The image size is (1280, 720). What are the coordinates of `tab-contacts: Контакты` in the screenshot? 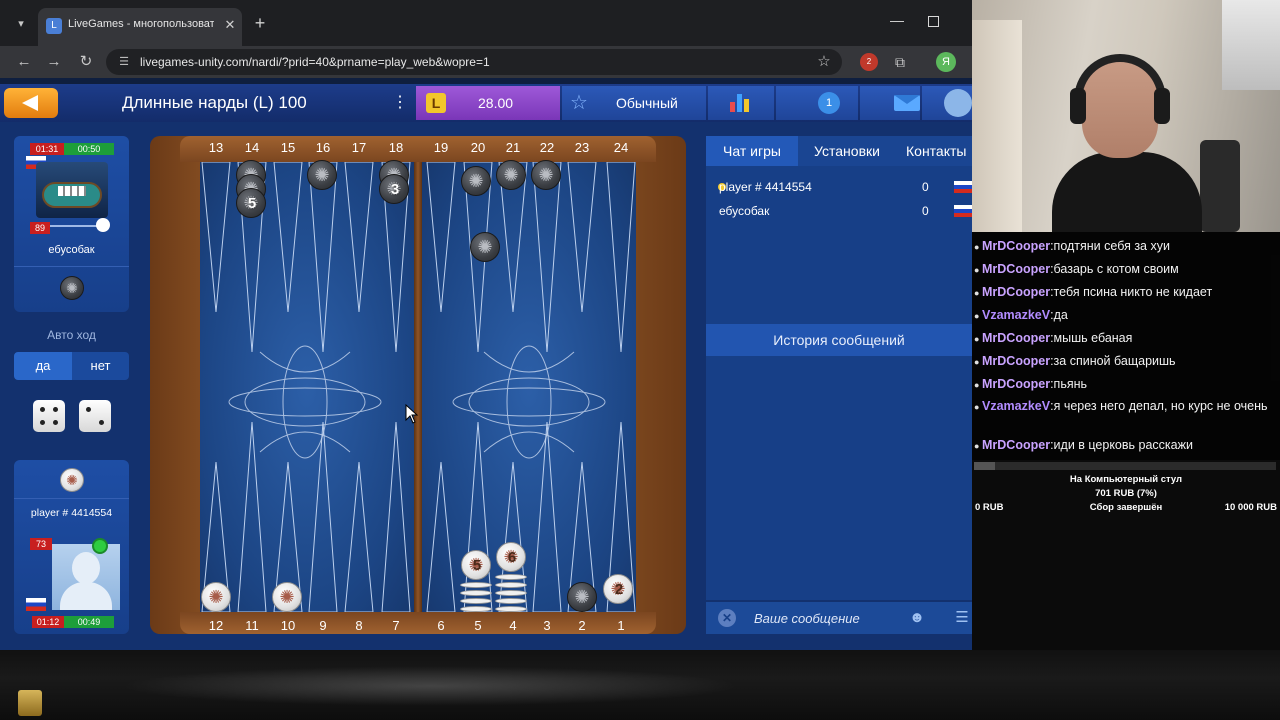 It's located at (939, 151).